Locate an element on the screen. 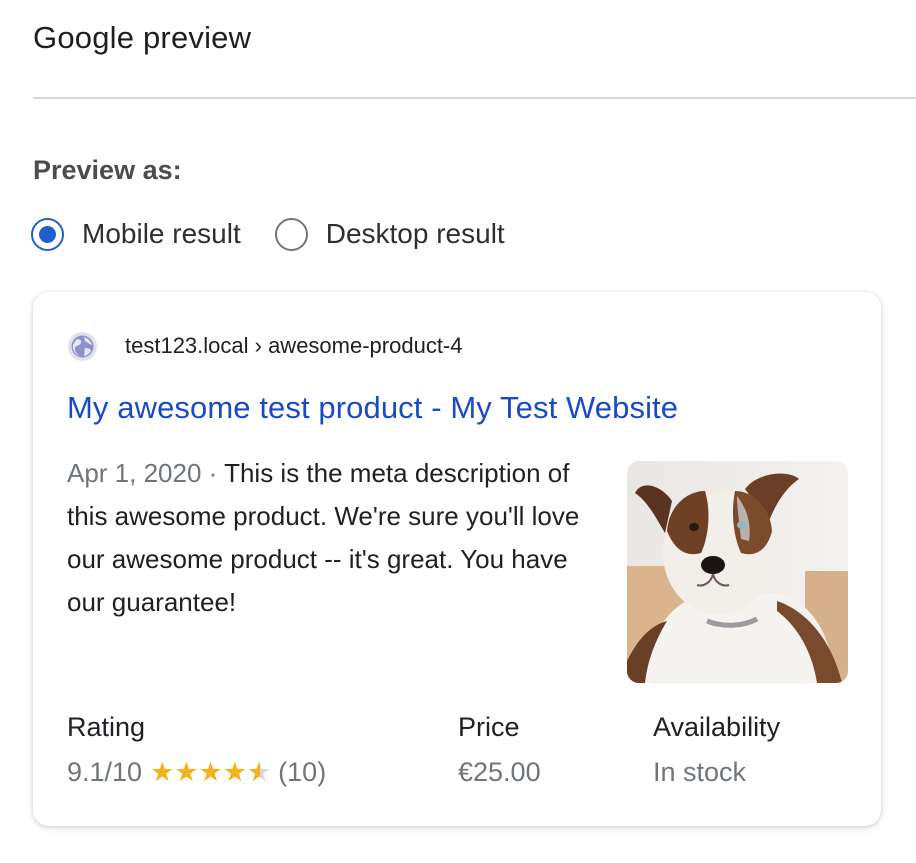  mobile-result-label: Mobile result is located at coordinates (161, 234).